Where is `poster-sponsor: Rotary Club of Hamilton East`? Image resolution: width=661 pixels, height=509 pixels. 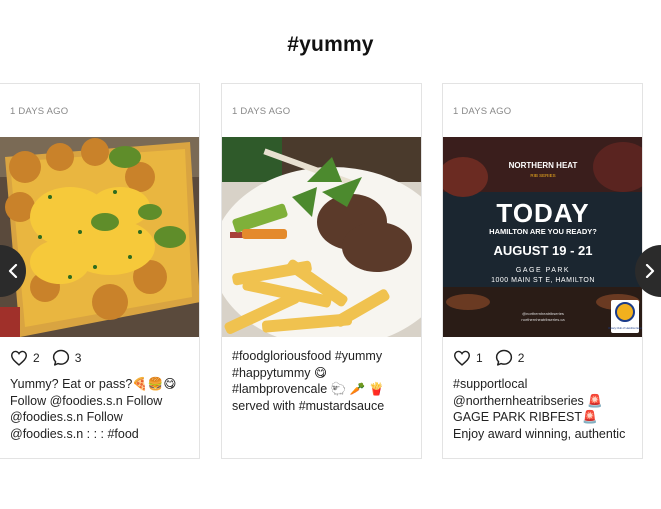
poster-sponsor: Rotary Club of Hamilton East is located at coordinates (625, 328).